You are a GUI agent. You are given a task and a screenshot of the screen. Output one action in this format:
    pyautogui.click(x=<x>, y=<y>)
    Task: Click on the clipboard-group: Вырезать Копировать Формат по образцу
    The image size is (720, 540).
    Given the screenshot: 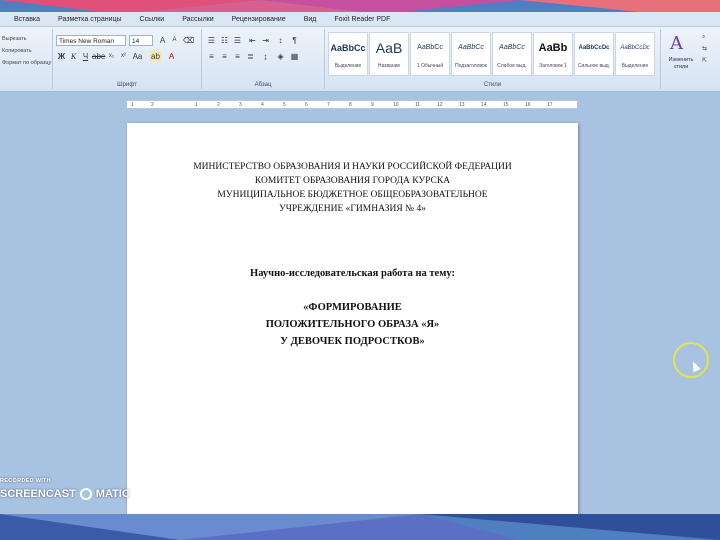 What is the action you would take?
    pyautogui.click(x=26, y=59)
    